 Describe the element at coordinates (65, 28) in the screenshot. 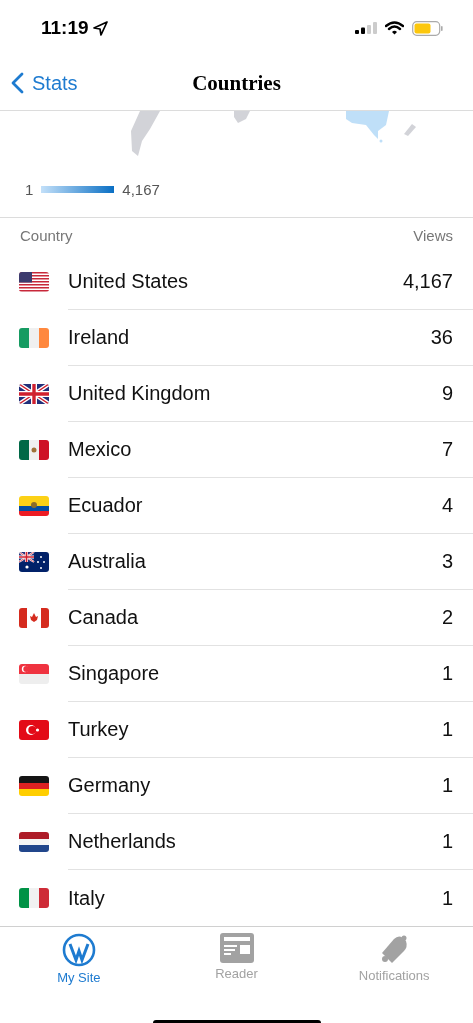

I see `clock-time: 11:19` at that location.